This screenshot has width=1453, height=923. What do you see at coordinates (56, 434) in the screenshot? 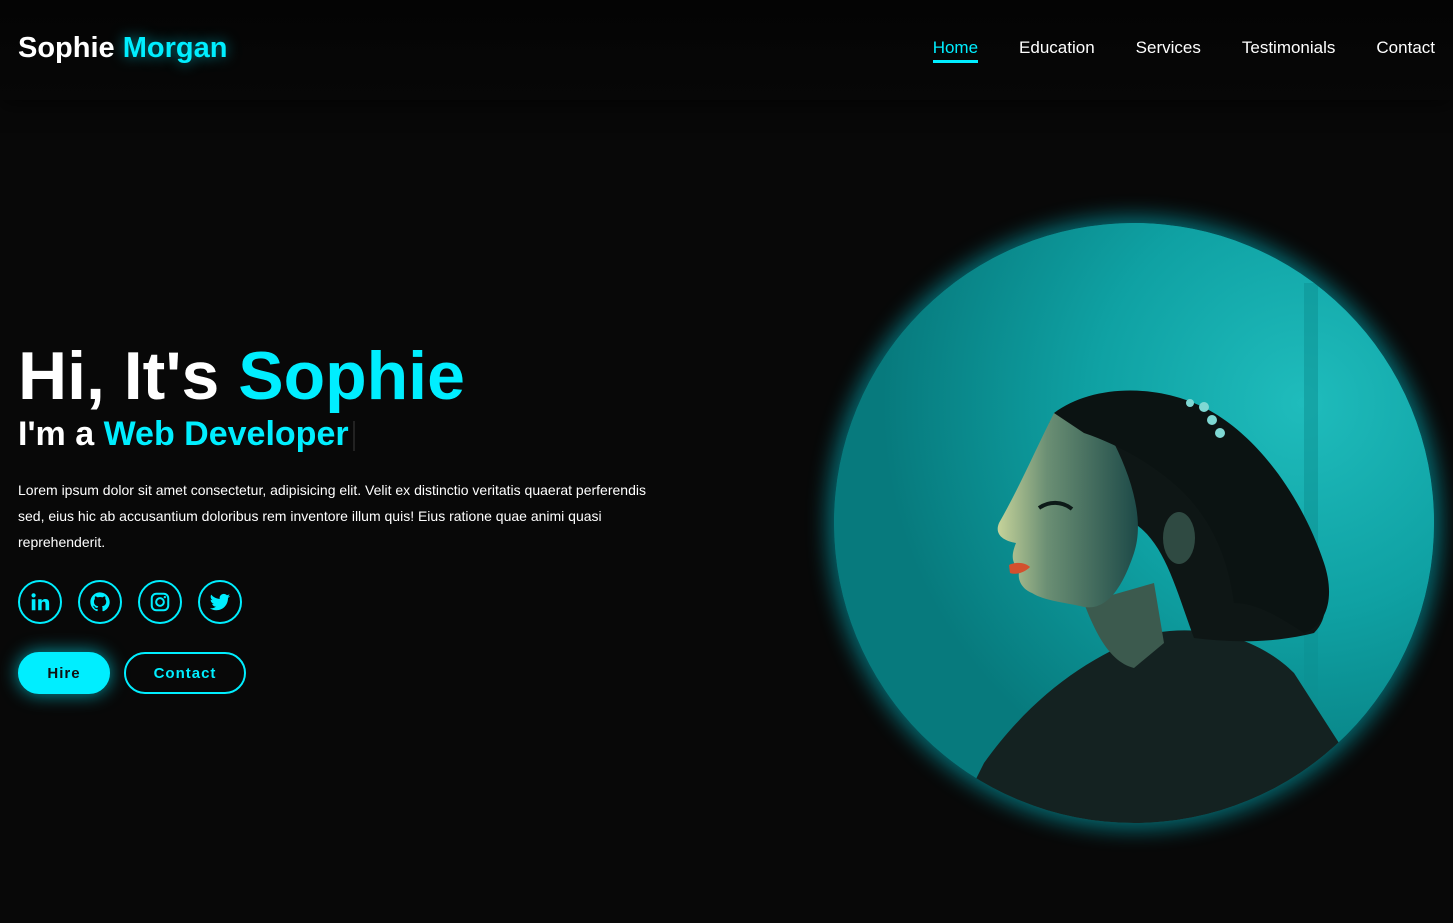
I see `role-prefix: I'm a` at bounding box center [56, 434].